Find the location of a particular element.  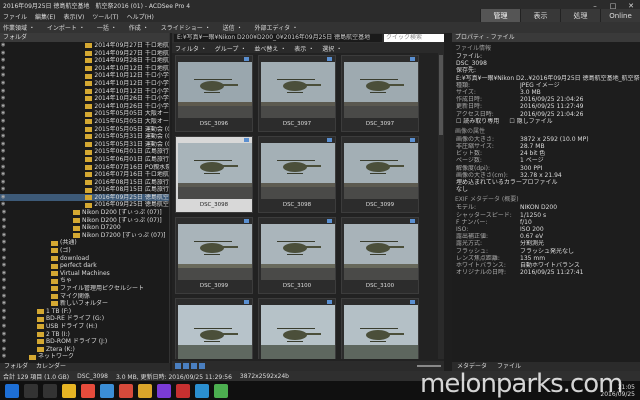

folder-row: ◉ 2015年05月31日 運動会 (03) is located at coordinates (84, 145).